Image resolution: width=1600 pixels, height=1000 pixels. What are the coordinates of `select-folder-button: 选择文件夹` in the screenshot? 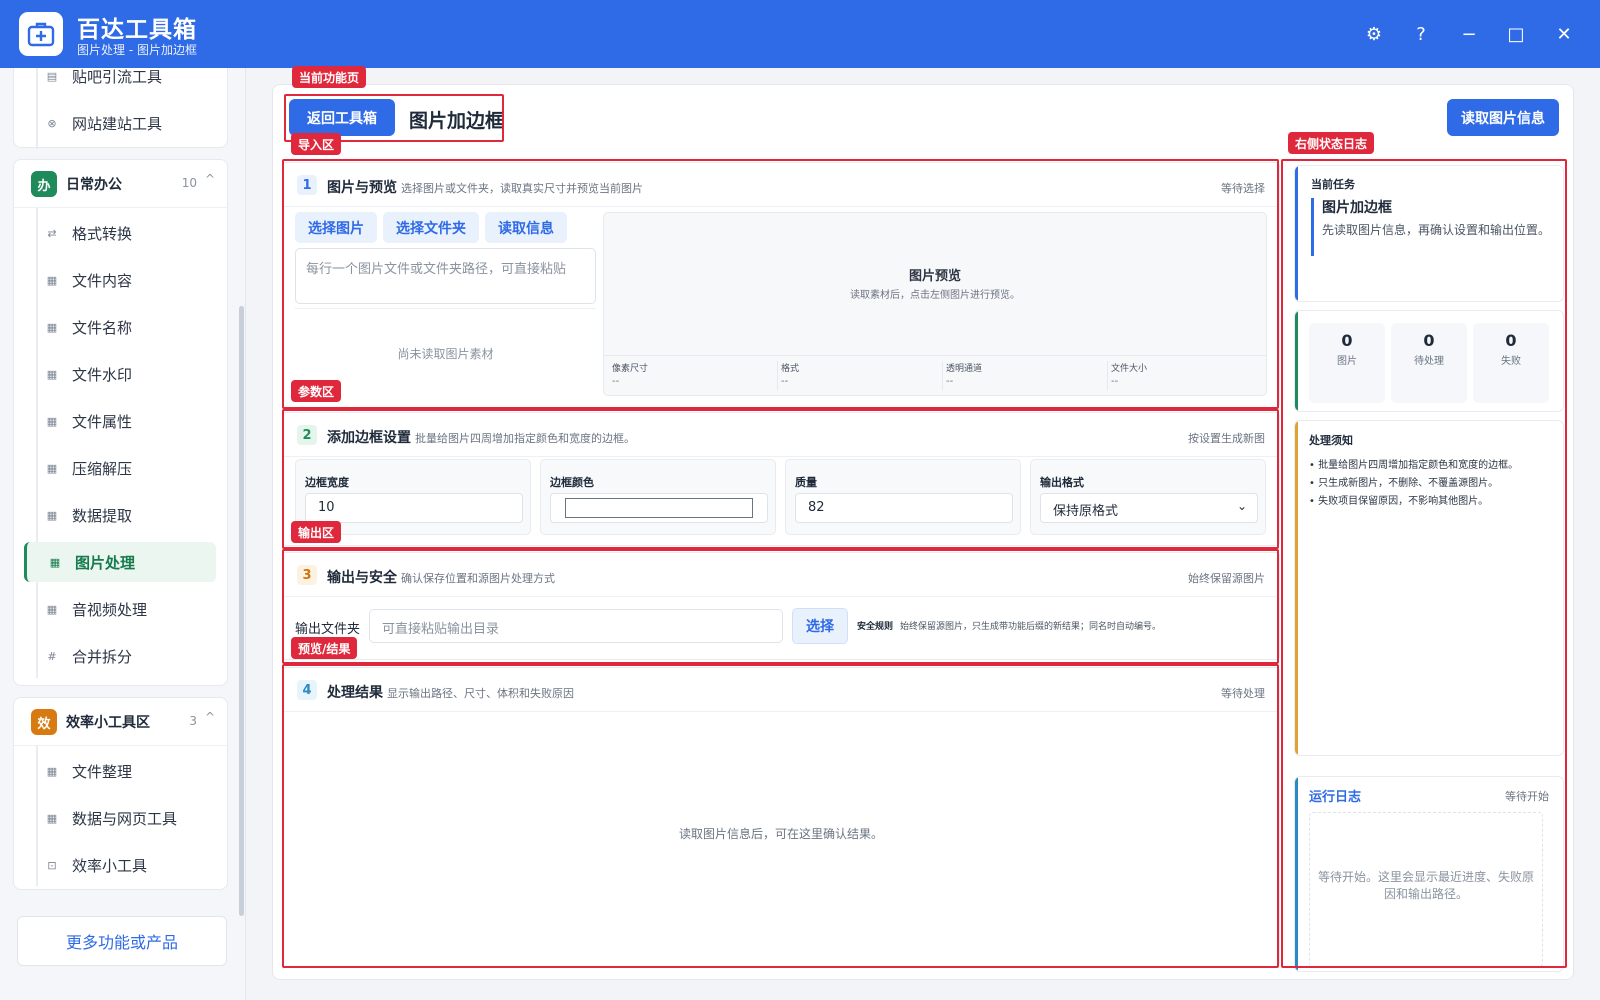 It's located at (431, 227).